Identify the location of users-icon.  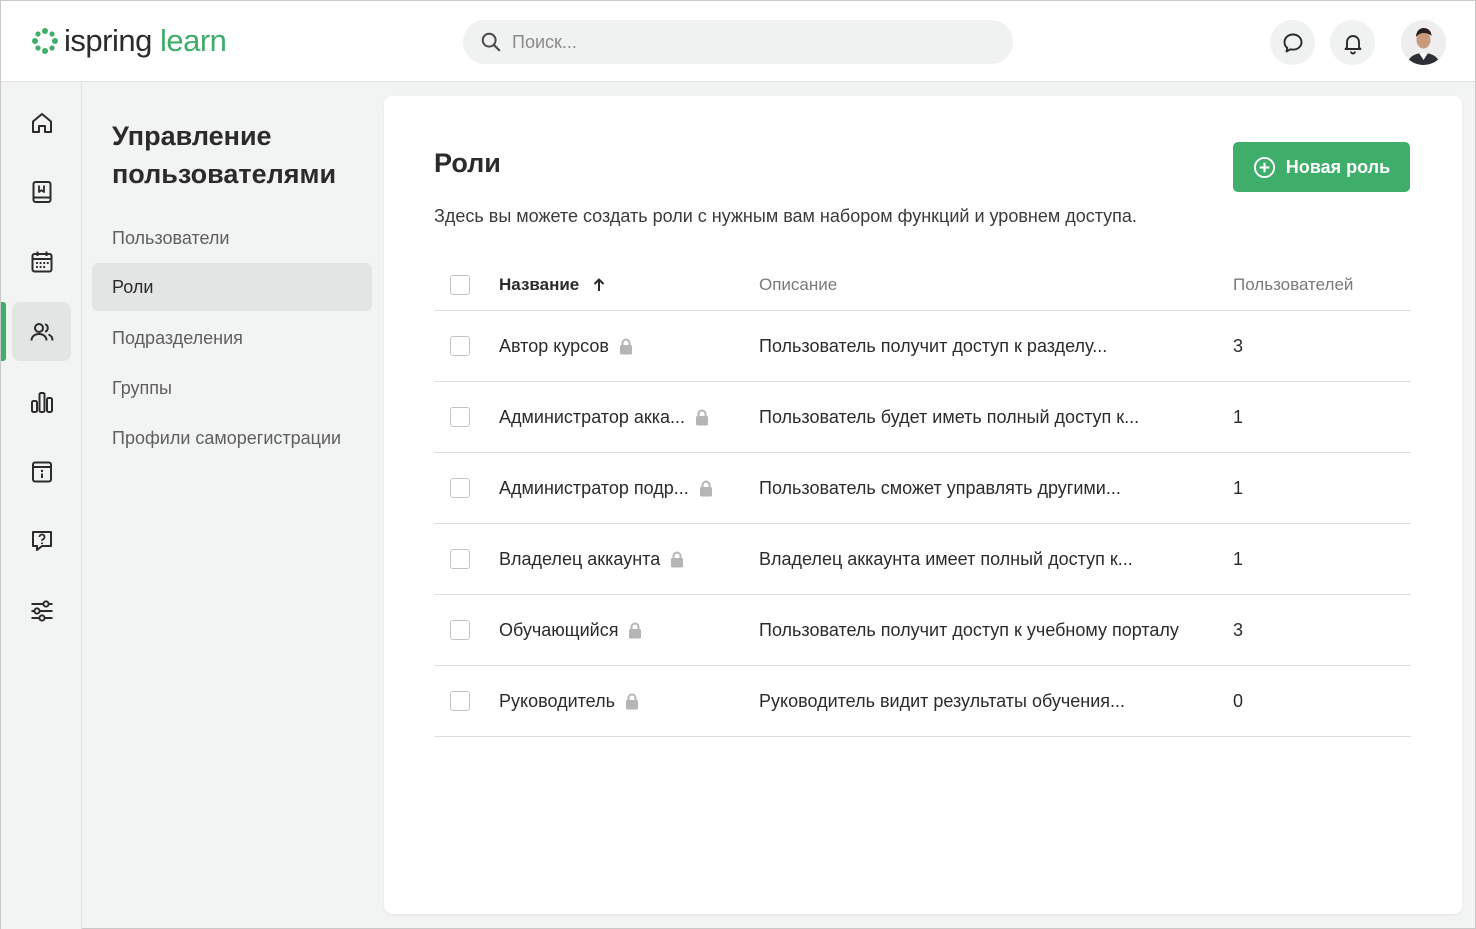
(41, 331).